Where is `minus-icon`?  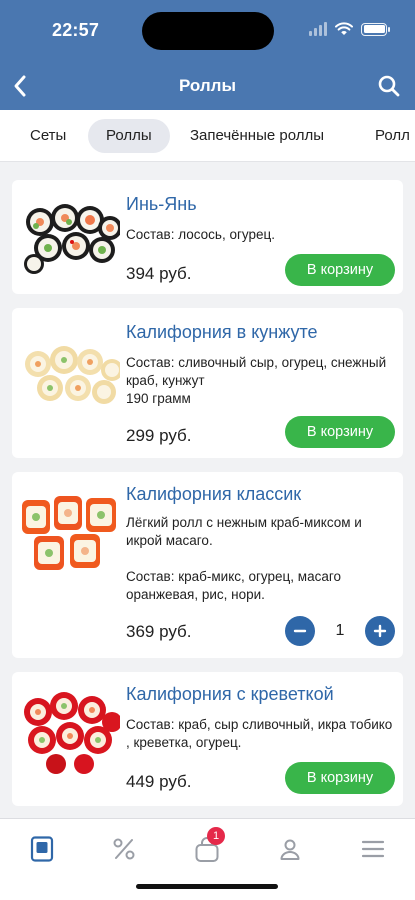
minus-icon is located at coordinates (300, 631).